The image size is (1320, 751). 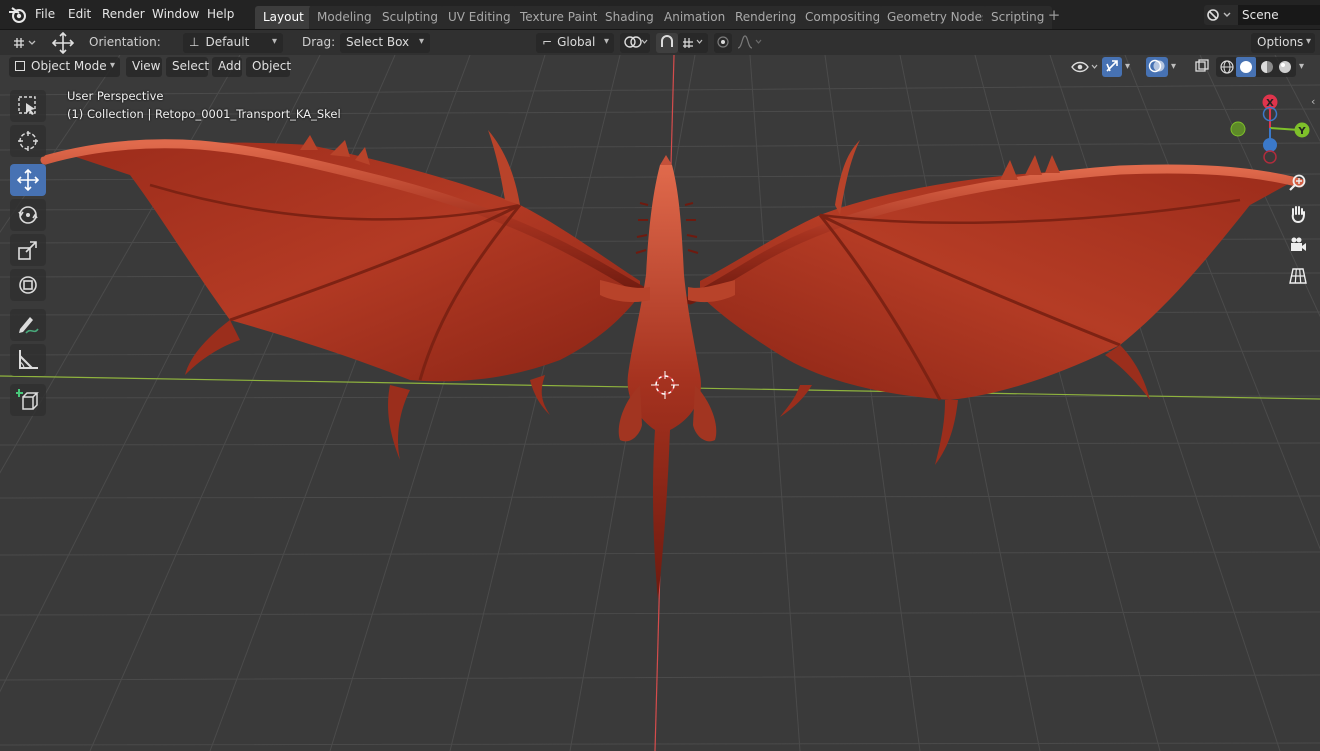 I want to click on visibility-dropdown, so click(x=1083, y=67).